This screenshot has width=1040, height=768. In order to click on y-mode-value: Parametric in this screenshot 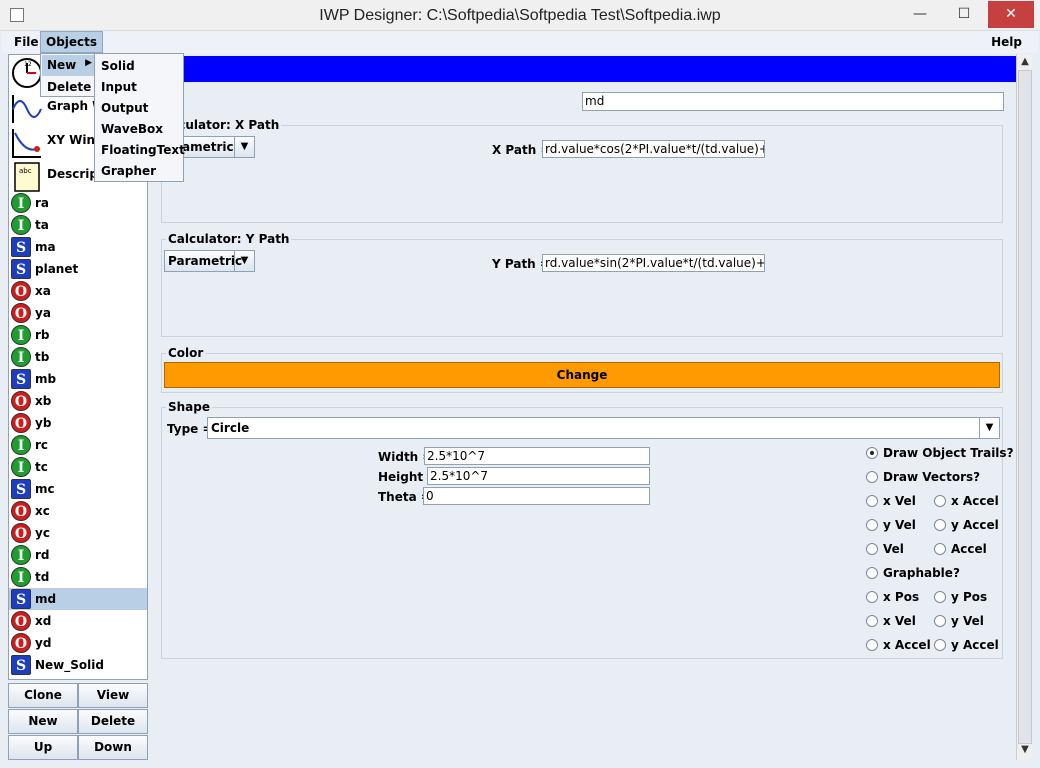, I will do `click(205, 261)`.